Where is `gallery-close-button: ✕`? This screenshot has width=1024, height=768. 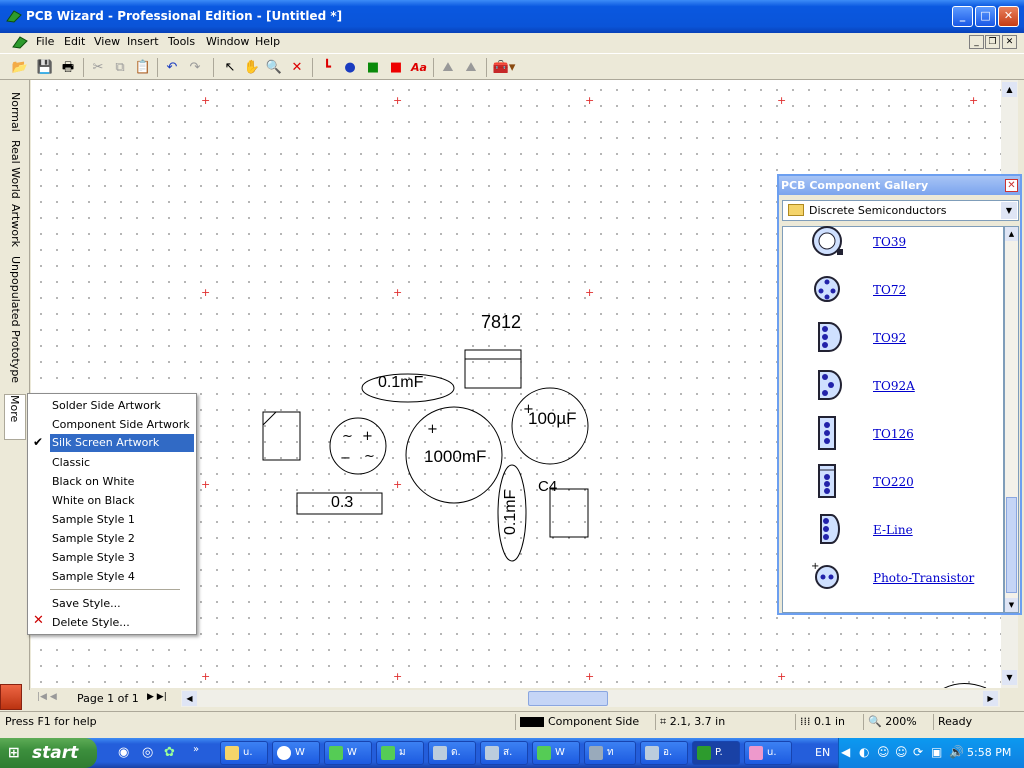
gallery-close-button: ✕ is located at coordinates (1011, 185).